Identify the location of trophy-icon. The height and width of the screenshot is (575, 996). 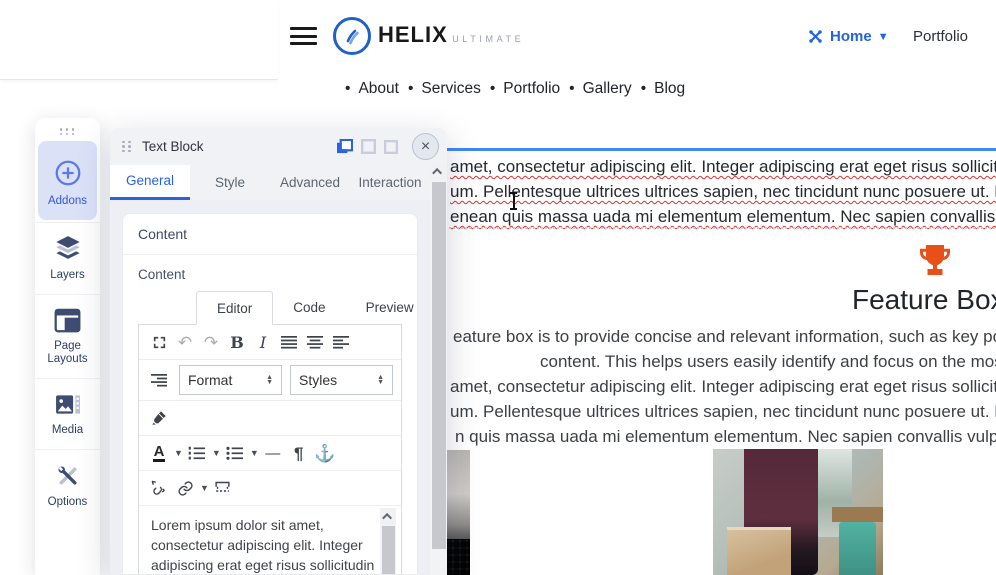
(935, 260).